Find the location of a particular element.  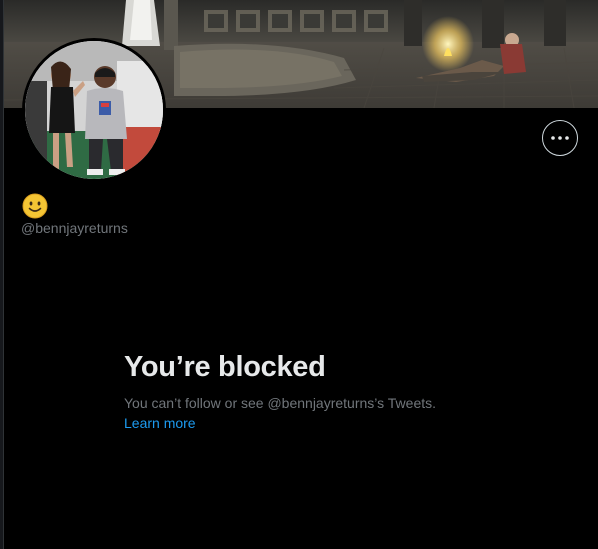

more-options-button is located at coordinates (560, 138).